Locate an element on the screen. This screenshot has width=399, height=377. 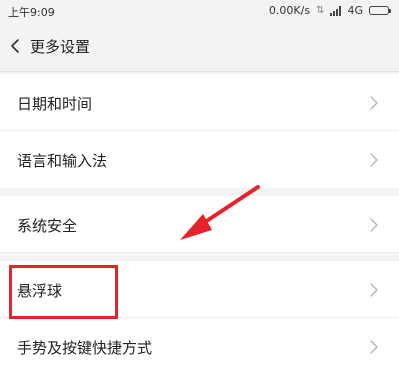
status-right-cluster: 0.00K/s ⇅ 4G is located at coordinates (329, 10).